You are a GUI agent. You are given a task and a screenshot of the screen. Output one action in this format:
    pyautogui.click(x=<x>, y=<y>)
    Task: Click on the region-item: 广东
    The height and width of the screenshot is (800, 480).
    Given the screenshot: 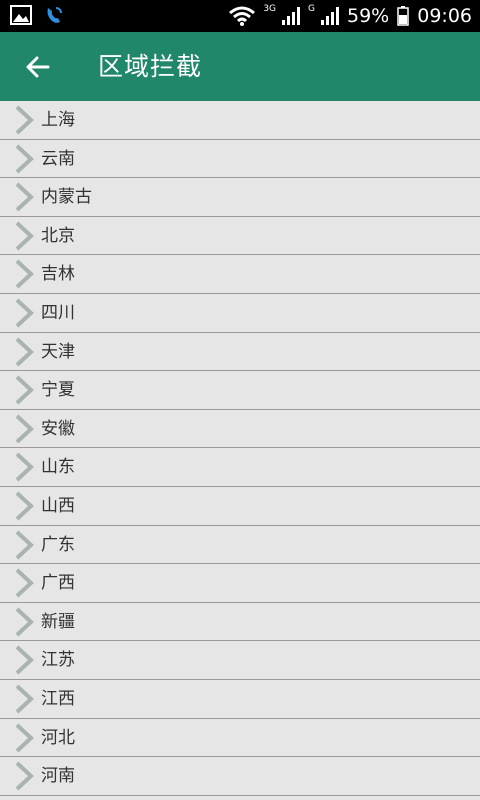 What is the action you would take?
    pyautogui.click(x=240, y=545)
    